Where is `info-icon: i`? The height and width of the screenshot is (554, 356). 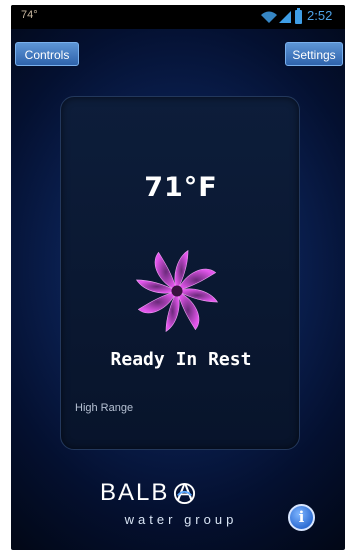
info-icon: i is located at coordinates (301, 517).